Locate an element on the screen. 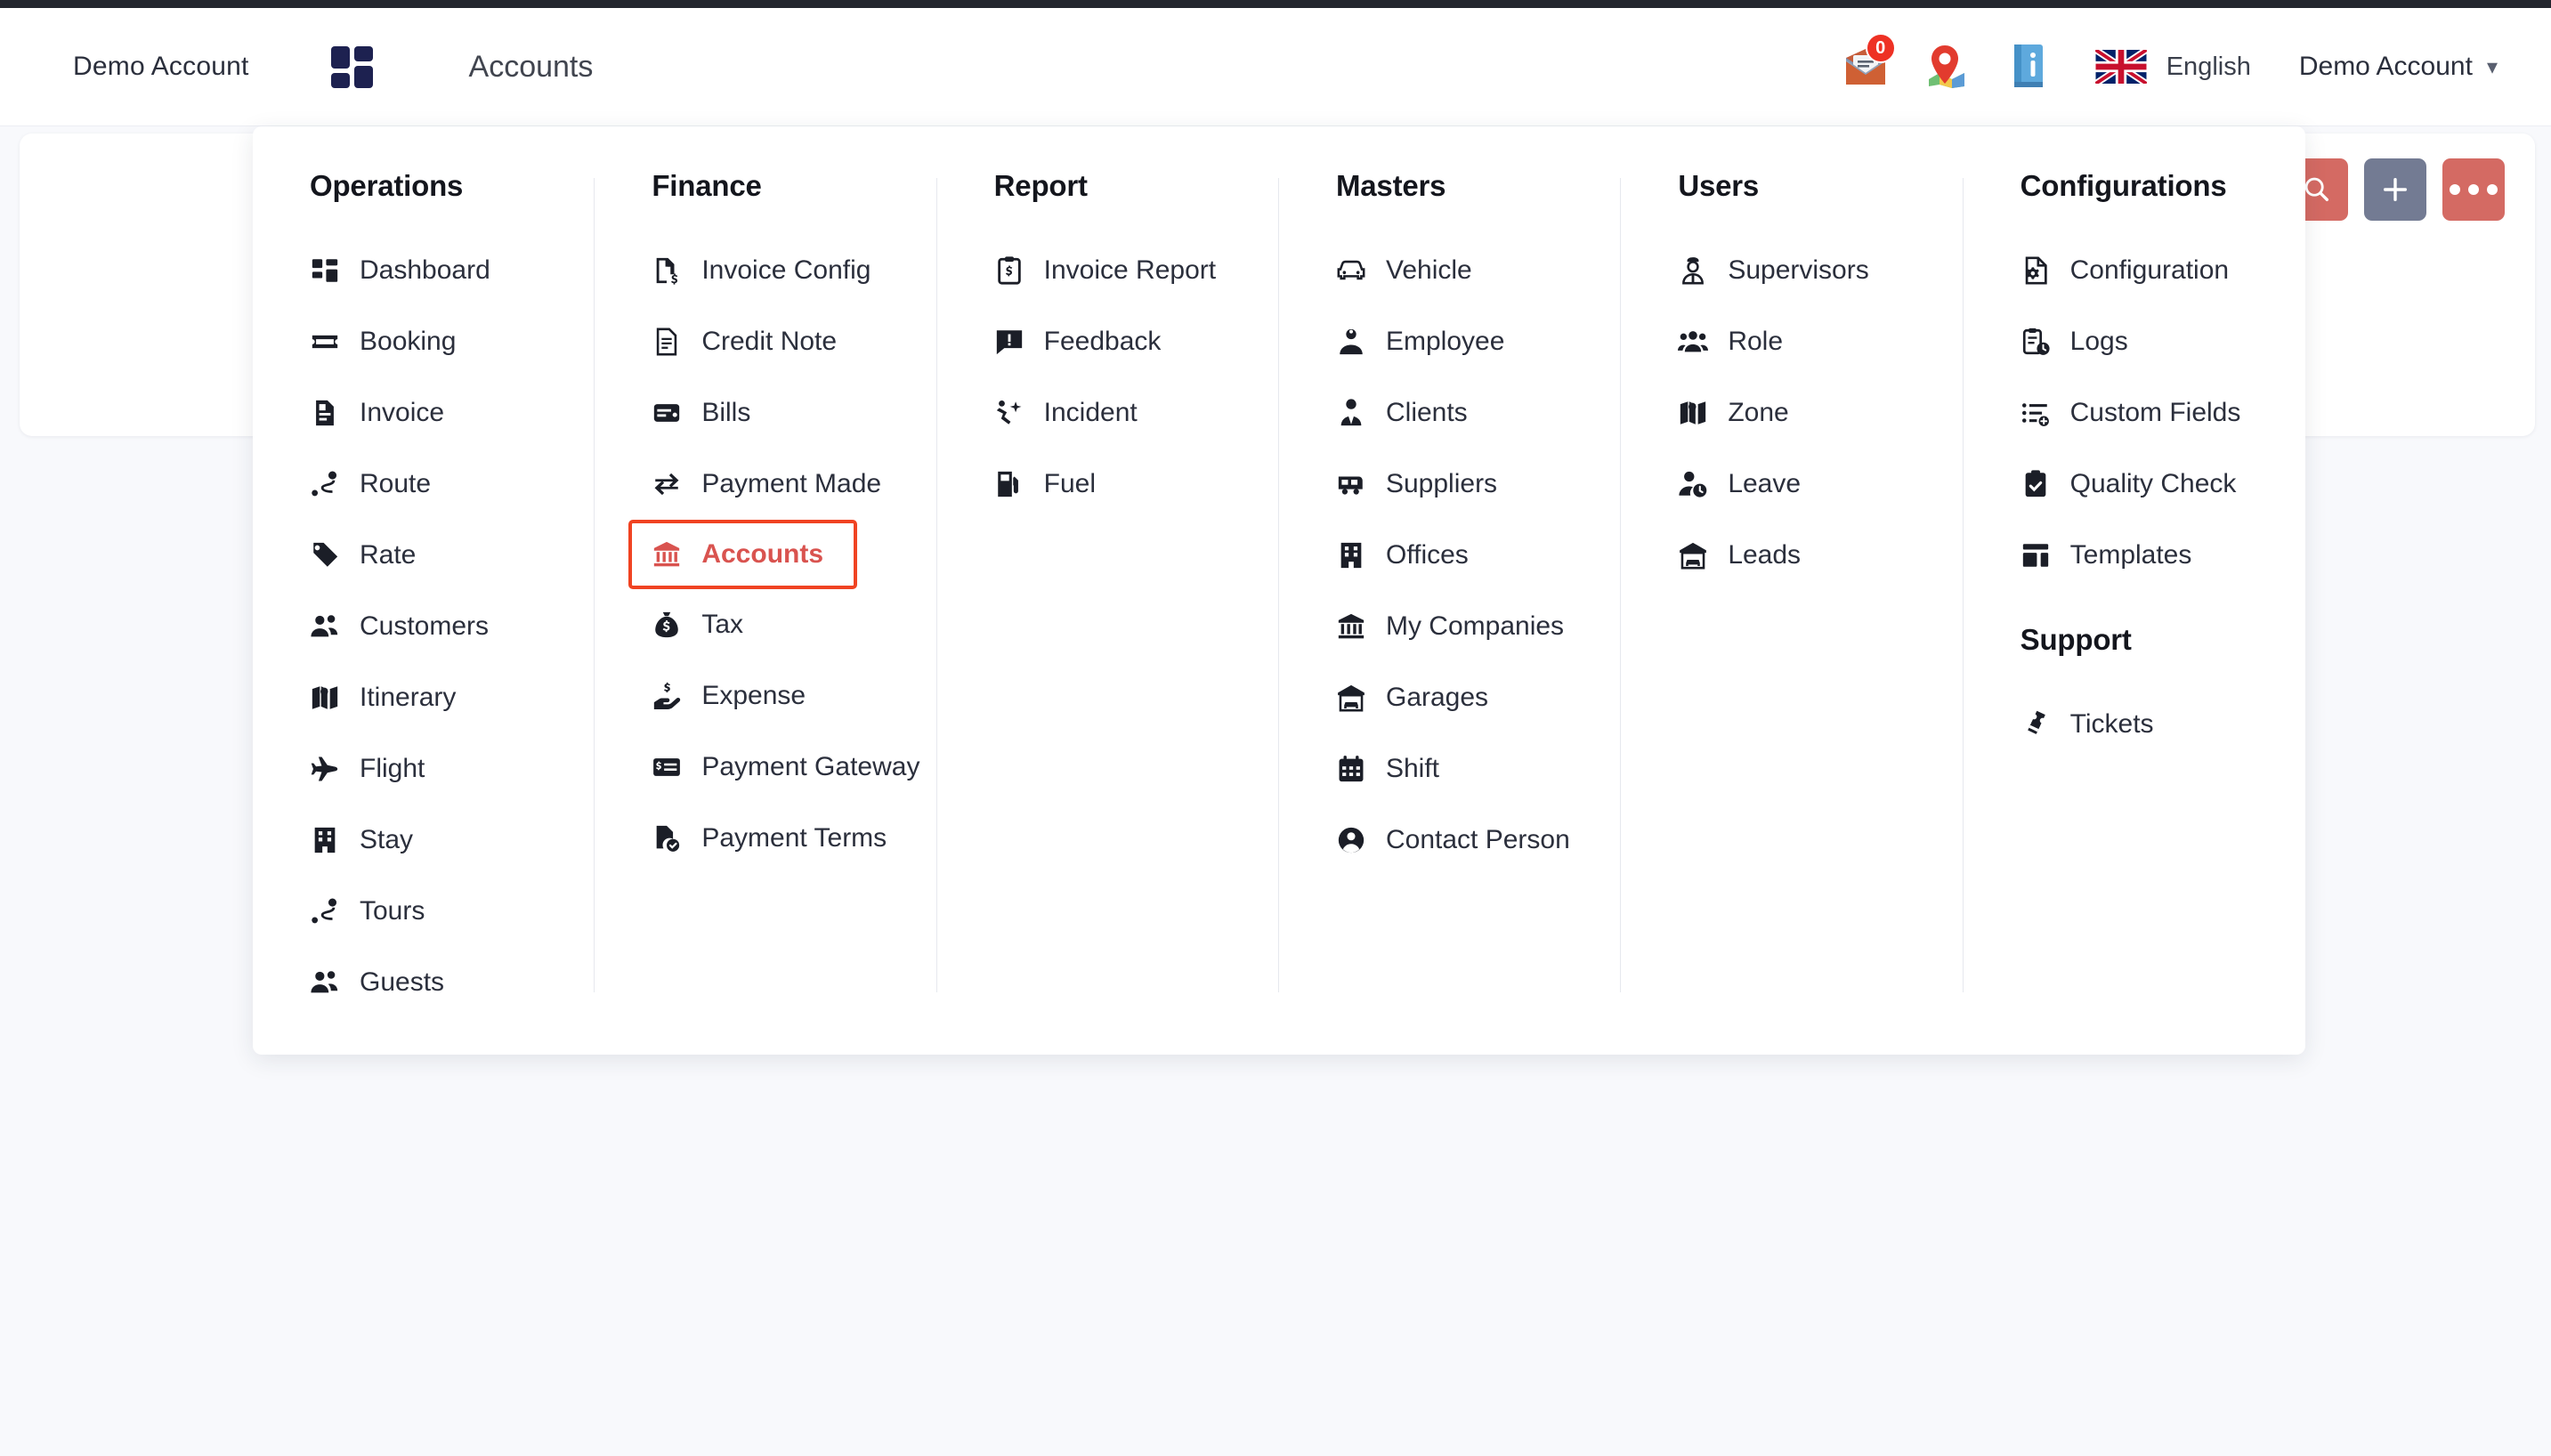 The height and width of the screenshot is (1456, 2551). menu-item-flight: Flight is located at coordinates (371, 769).